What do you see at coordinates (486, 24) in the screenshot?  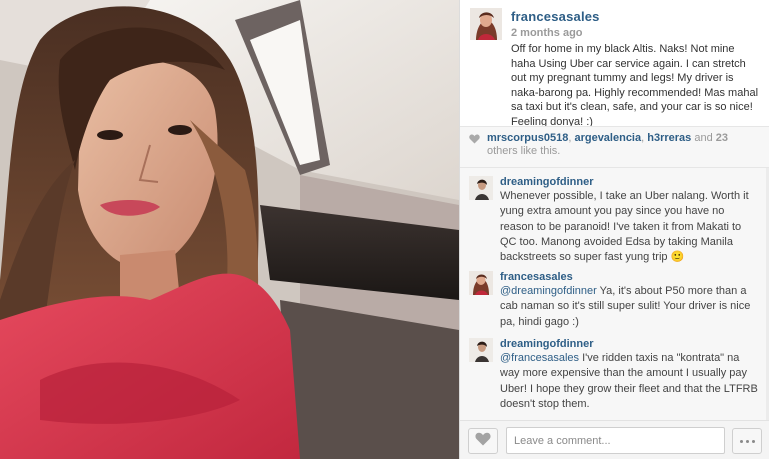 I see `owner-avatar` at bounding box center [486, 24].